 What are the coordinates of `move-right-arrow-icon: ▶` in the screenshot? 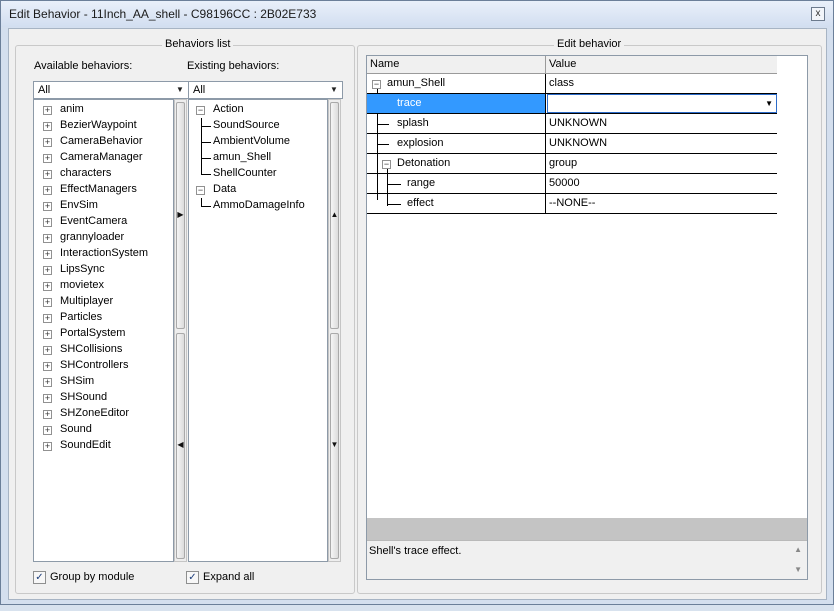 It's located at (180, 214).